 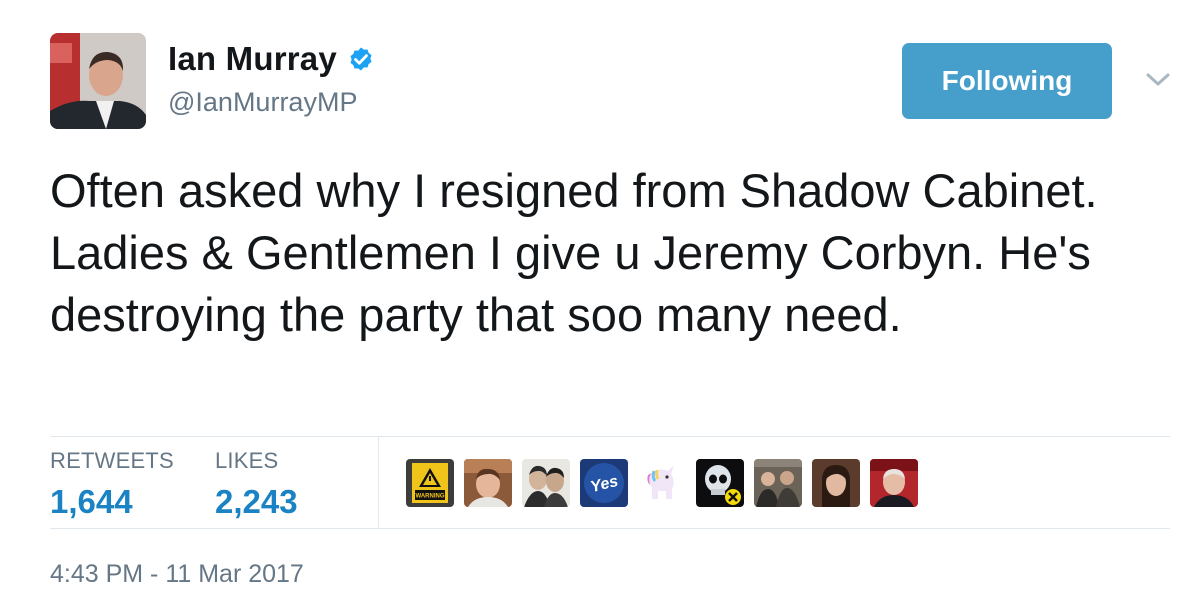 I want to click on liker-avatar-man-red-background, so click(x=894, y=483).